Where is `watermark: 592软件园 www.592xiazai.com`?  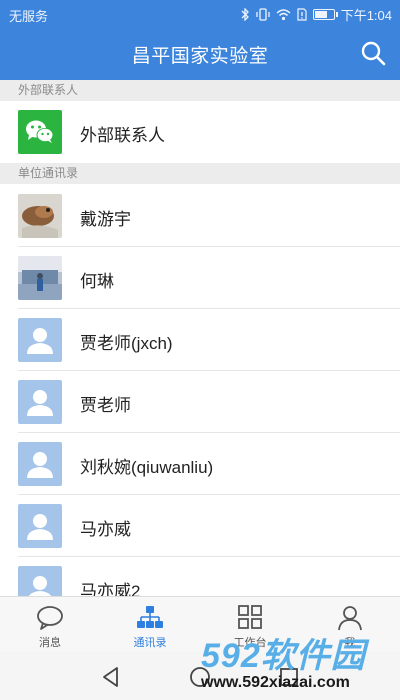 watermark: 592软件园 www.592xiazai.com is located at coordinates (297, 664).